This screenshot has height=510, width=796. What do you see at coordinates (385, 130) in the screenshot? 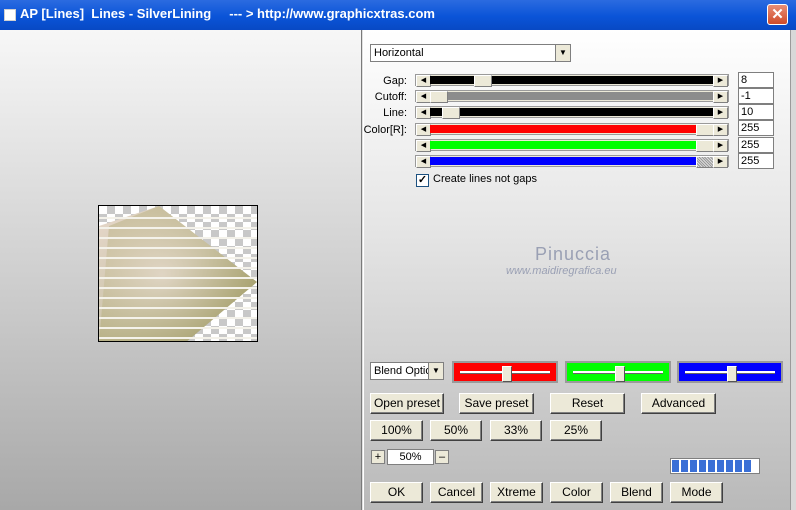
I see `color-r-label: Color[R]:` at bounding box center [385, 130].